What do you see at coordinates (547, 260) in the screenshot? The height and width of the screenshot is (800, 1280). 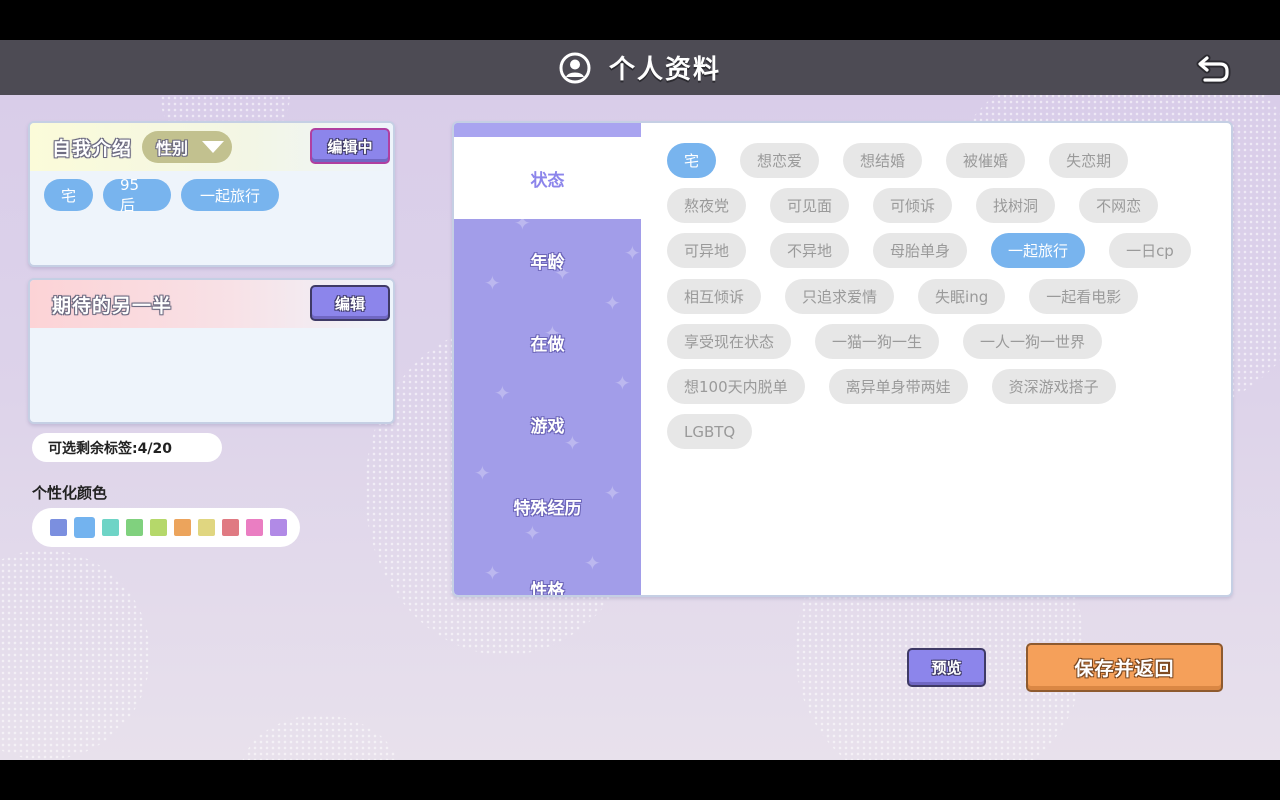 I see `category-tab: 年龄` at bounding box center [547, 260].